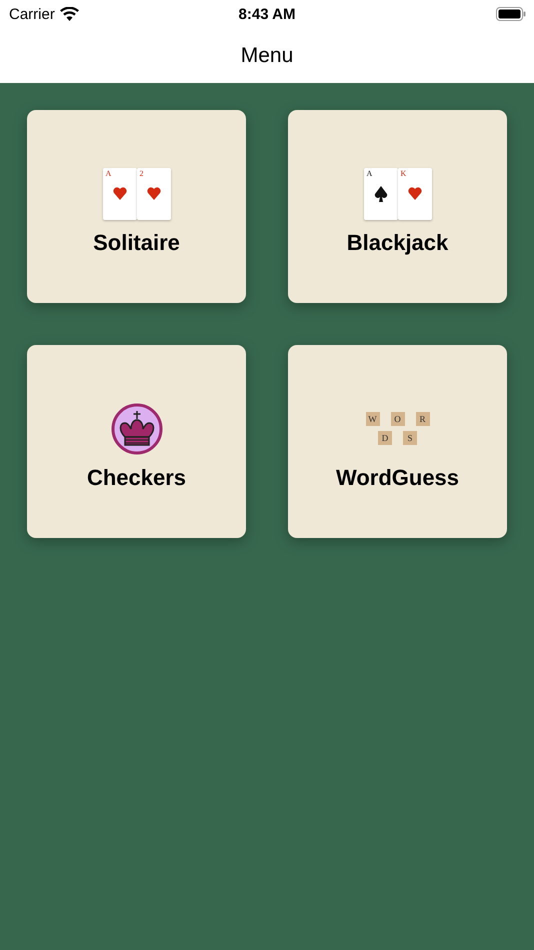 Image resolution: width=534 pixels, height=950 pixels. I want to click on wifi-icon, so click(69, 14).